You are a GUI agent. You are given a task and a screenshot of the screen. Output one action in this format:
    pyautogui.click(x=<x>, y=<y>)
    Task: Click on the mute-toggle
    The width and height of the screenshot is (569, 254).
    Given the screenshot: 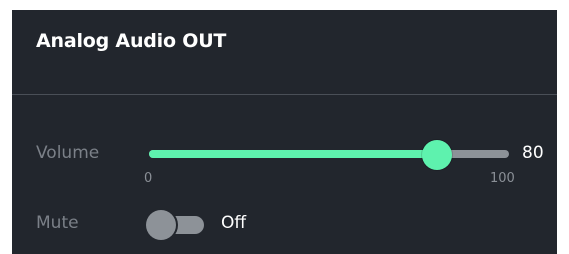 What is the action you would take?
    pyautogui.click(x=175, y=225)
    